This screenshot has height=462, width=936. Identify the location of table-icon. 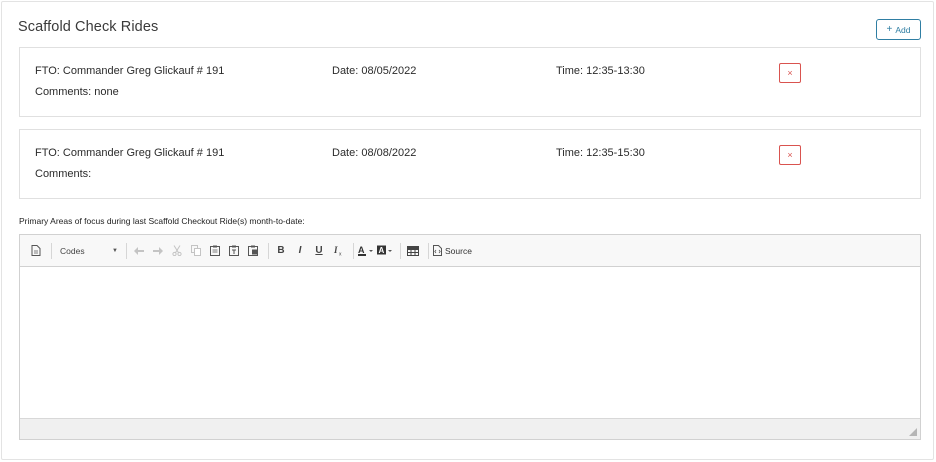
(413, 251).